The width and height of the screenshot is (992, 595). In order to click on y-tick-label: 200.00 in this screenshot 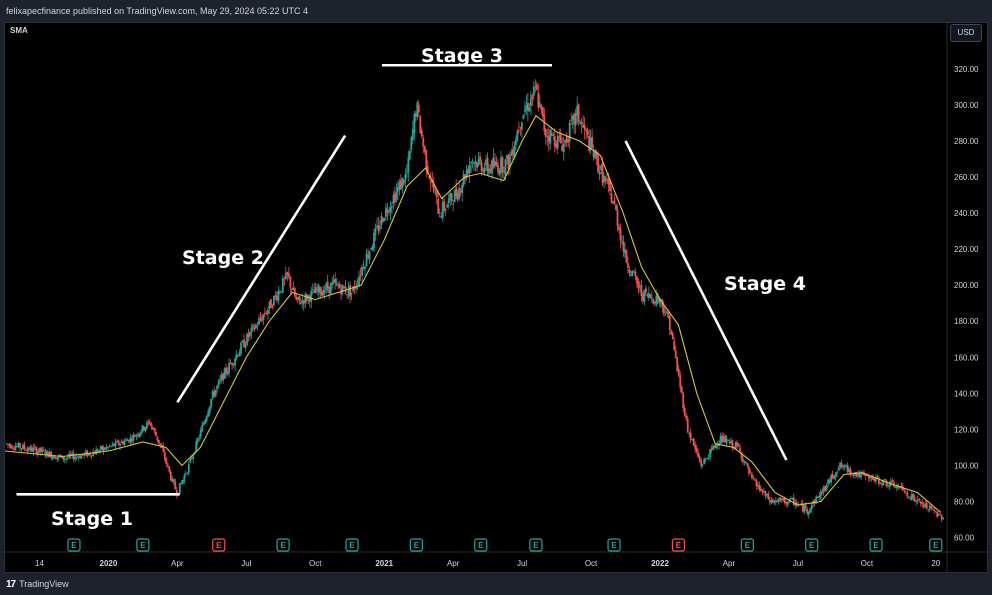, I will do `click(966, 285)`.